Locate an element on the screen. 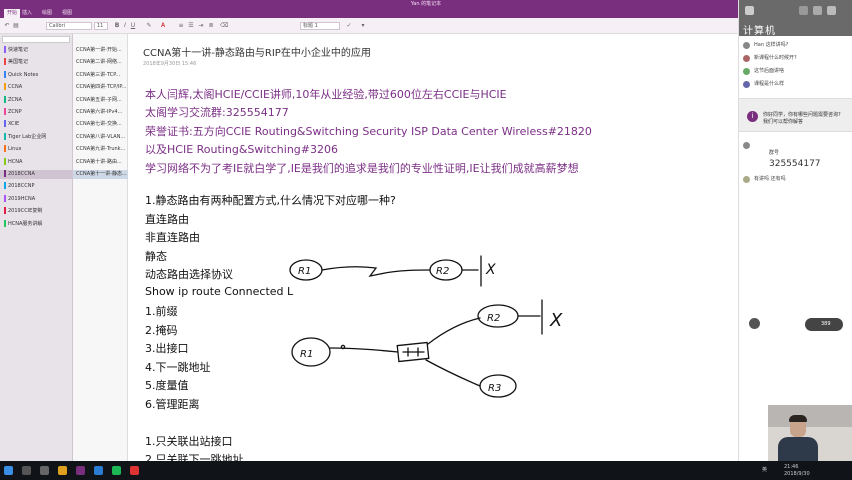  wechat-icon is located at coordinates (116, 470).